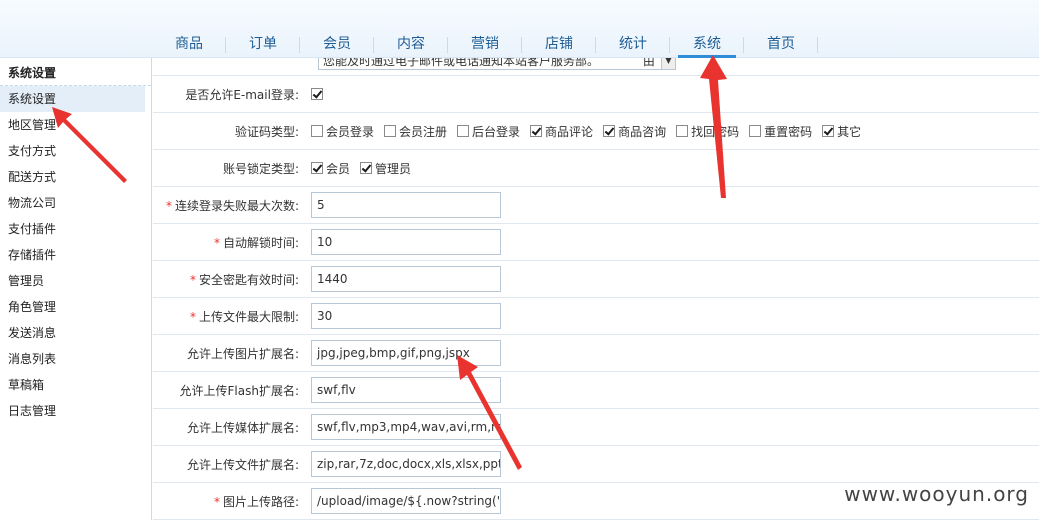 This screenshot has width=1039, height=520. Describe the element at coordinates (936, 494) in the screenshot. I see `watermark: www.wooyun.org` at that location.